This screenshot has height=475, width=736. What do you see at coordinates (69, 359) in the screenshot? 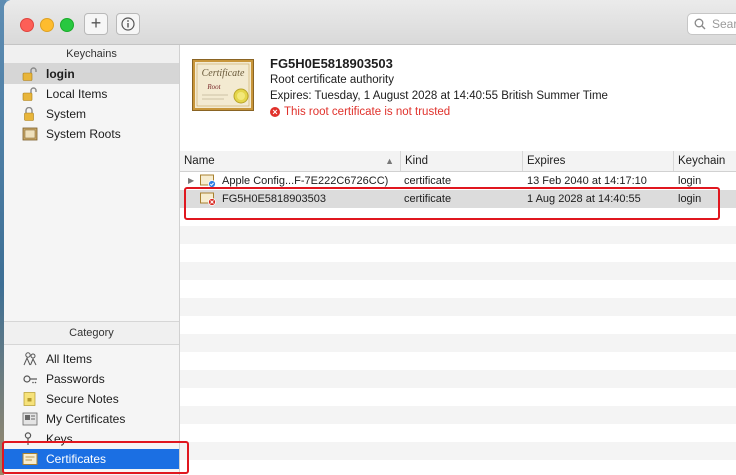
I see `sidebar-item-label: All Items` at bounding box center [69, 359].